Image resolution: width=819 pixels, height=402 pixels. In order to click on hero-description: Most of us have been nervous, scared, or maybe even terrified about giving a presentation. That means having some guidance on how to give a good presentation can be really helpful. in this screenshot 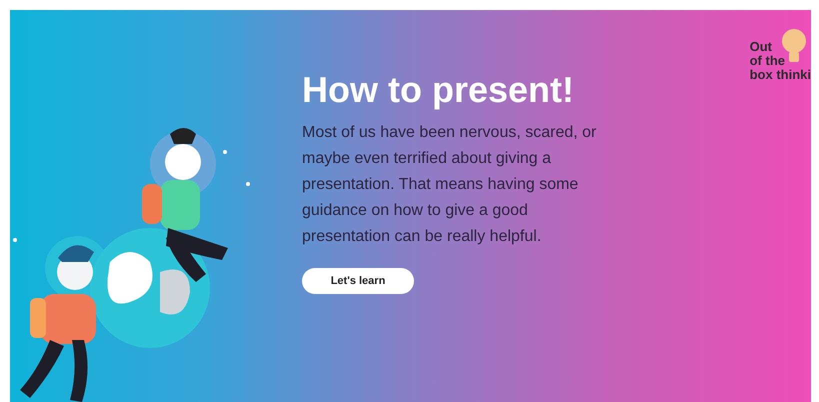, I will do `click(450, 185)`.